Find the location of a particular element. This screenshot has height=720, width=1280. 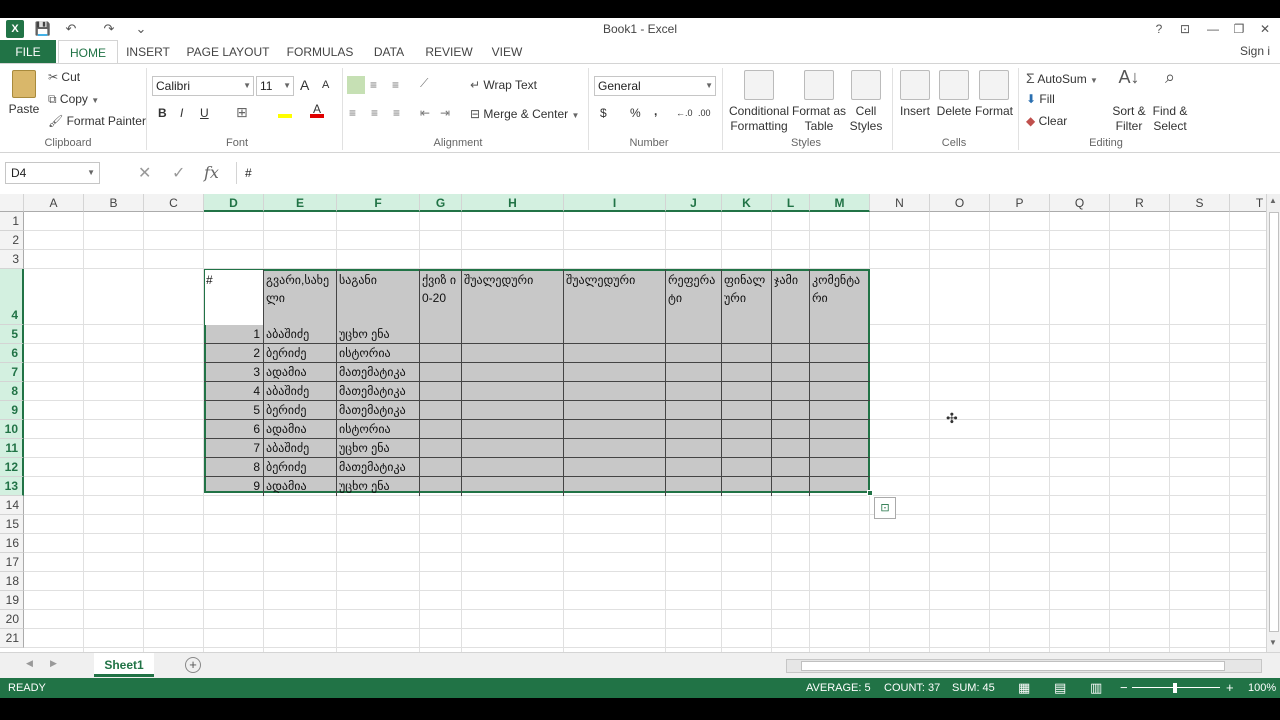

table-cell: 7 is located at coordinates (233, 448).